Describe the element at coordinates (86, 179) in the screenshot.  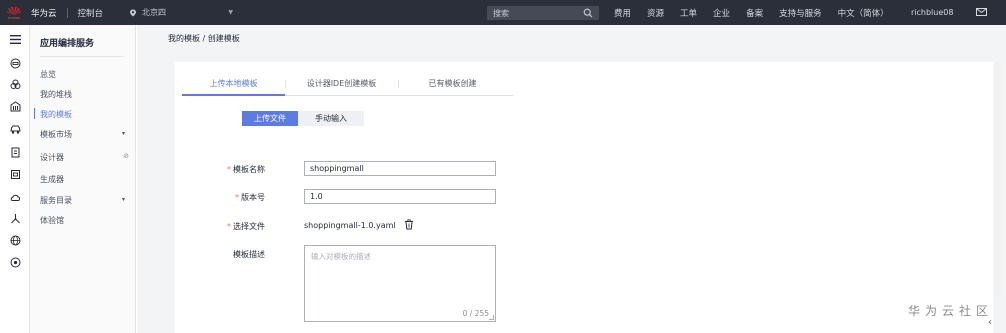
I see `sidebar-item-generator: 生成器` at that location.